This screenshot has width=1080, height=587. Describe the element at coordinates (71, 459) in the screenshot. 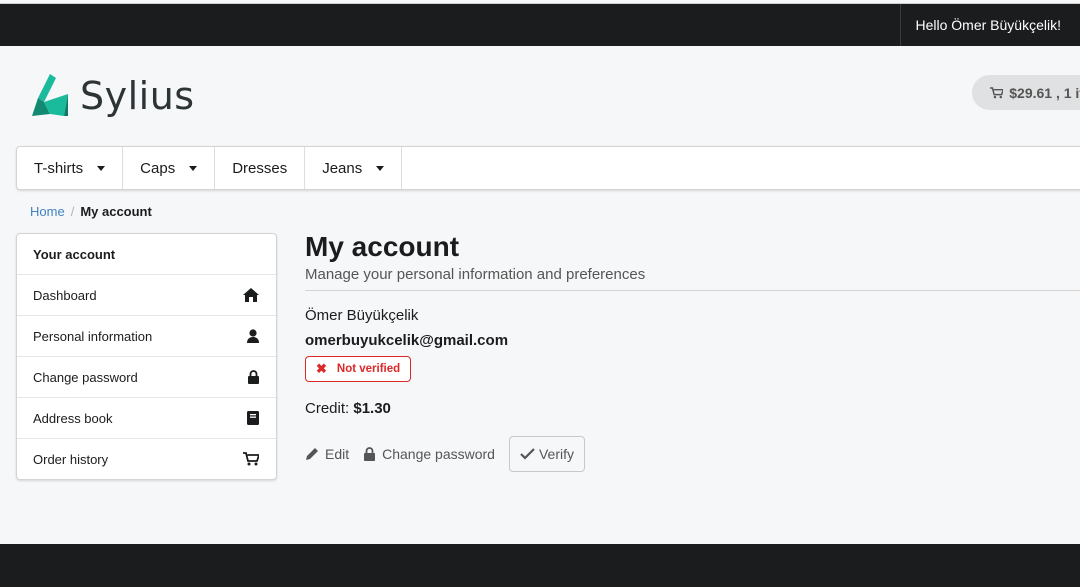

I see `sidebar-item-label: Order history` at that location.